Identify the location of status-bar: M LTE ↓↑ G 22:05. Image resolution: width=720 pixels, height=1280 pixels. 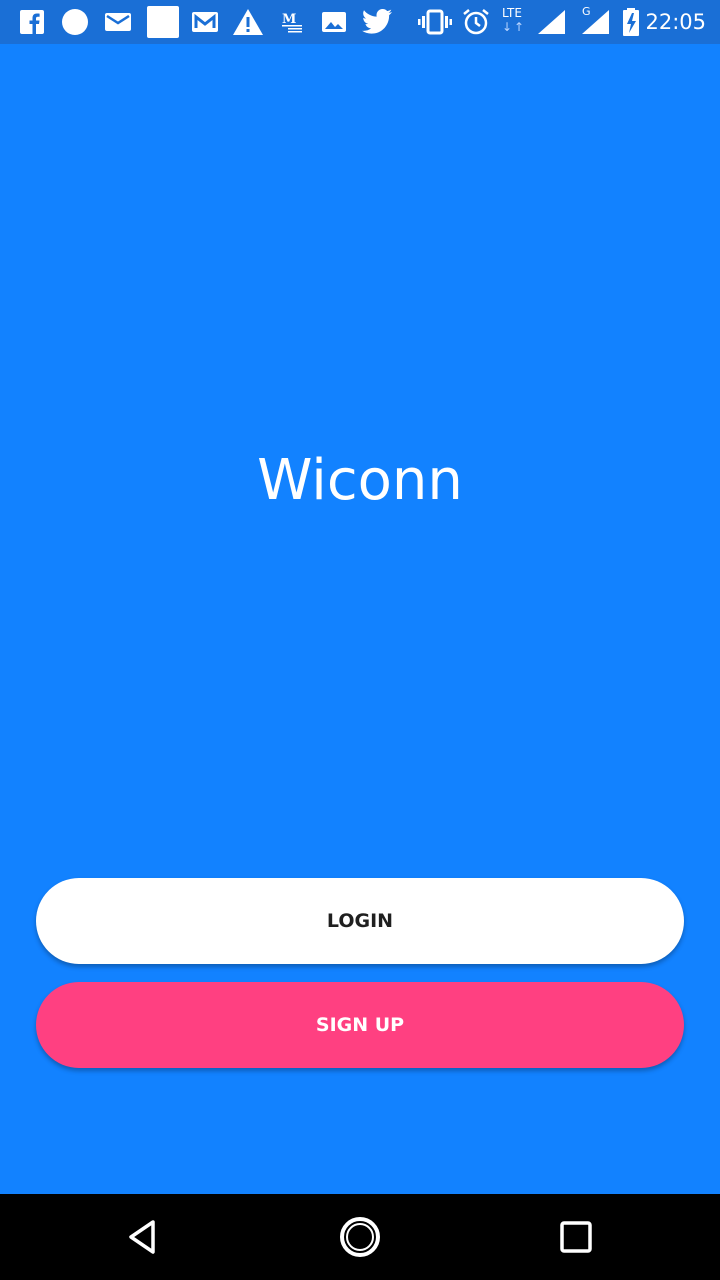
(360, 22).